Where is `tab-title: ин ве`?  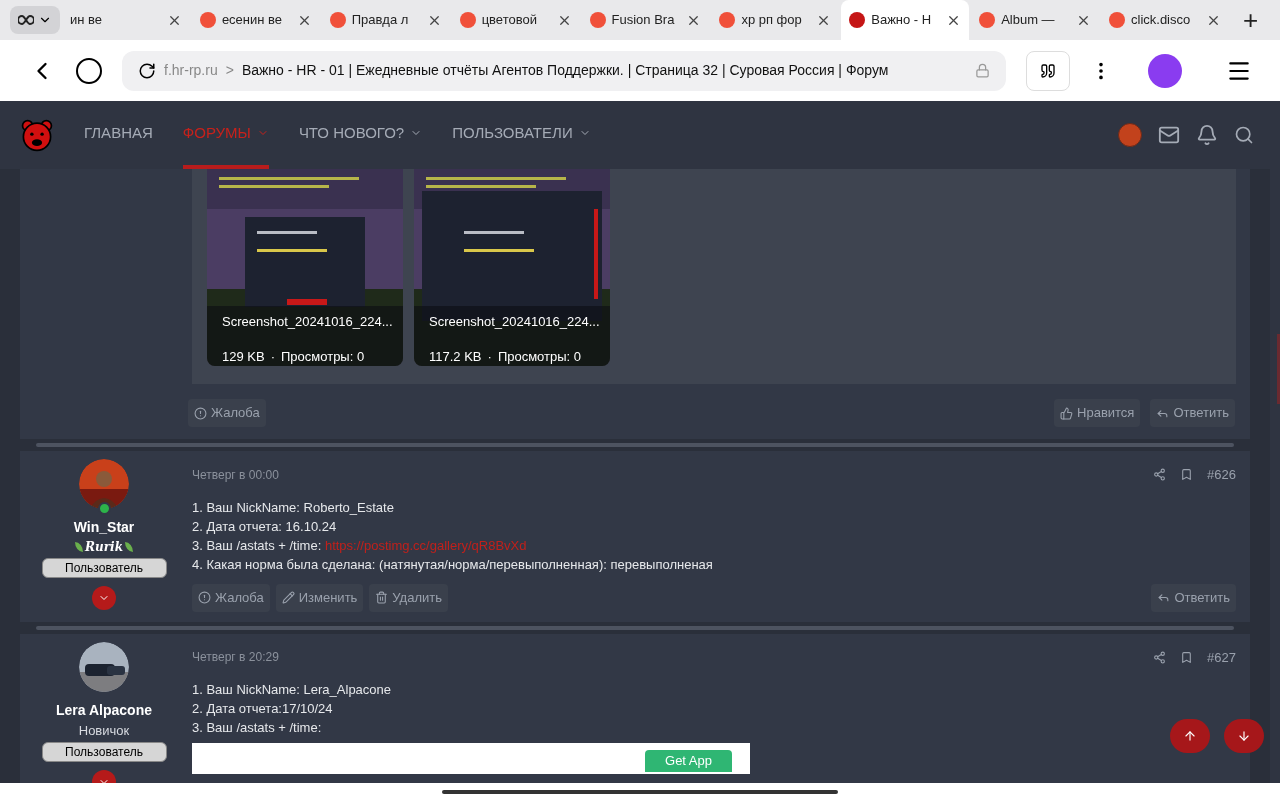 tab-title: ин ве is located at coordinates (87, 20).